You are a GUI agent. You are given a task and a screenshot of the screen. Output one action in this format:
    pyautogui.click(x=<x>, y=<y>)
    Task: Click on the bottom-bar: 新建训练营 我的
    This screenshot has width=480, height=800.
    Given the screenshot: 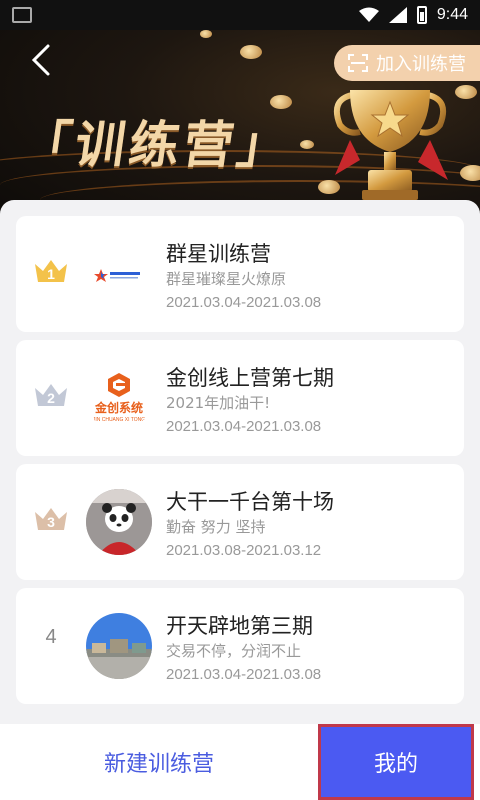 What is the action you would take?
    pyautogui.click(x=240, y=762)
    